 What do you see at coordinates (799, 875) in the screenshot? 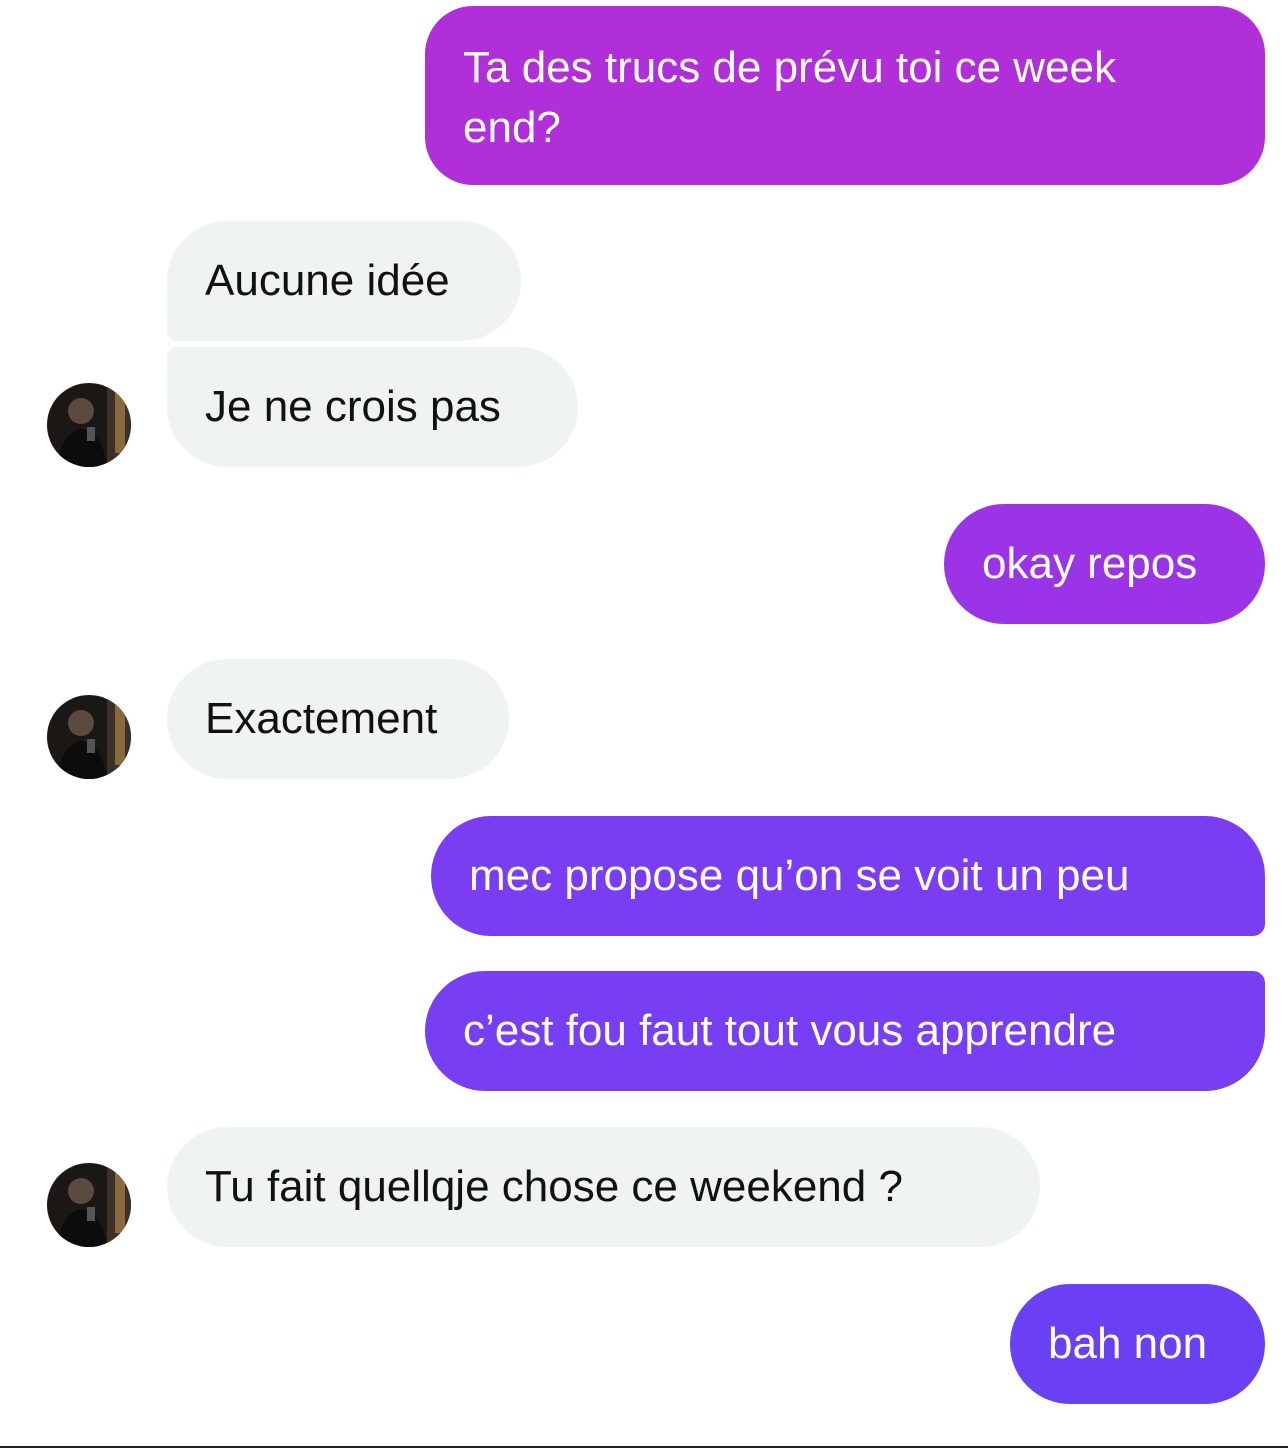
I see `message-text: mec propose qu’on se voit un peu` at bounding box center [799, 875].